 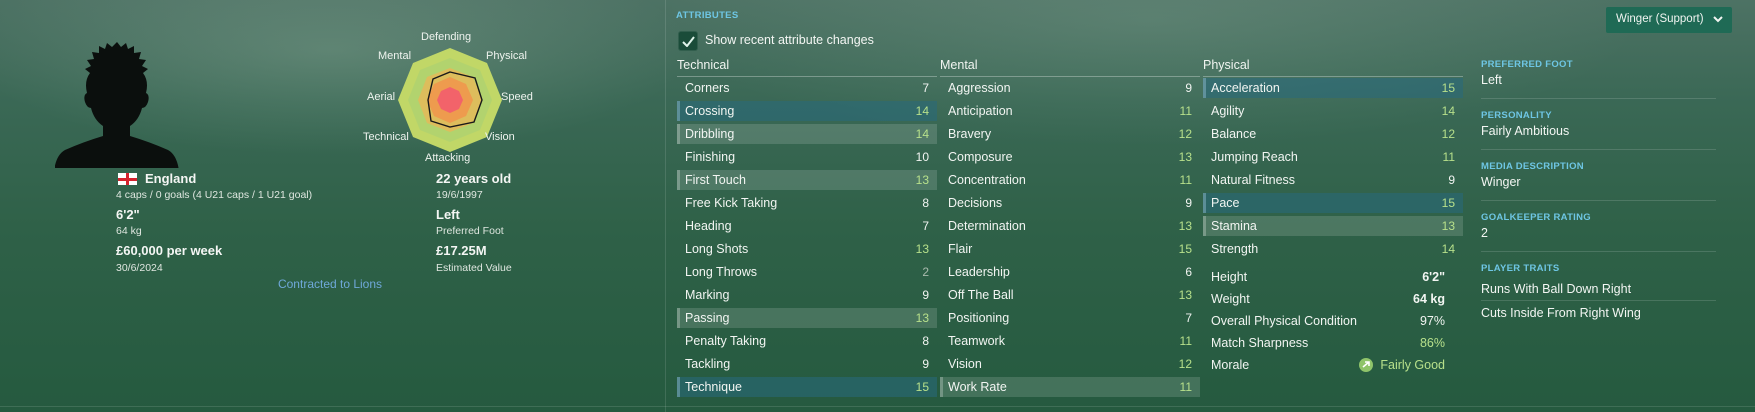 I want to click on player-trait-item: Cuts Inside From Right Wing, so click(x=1561, y=313).